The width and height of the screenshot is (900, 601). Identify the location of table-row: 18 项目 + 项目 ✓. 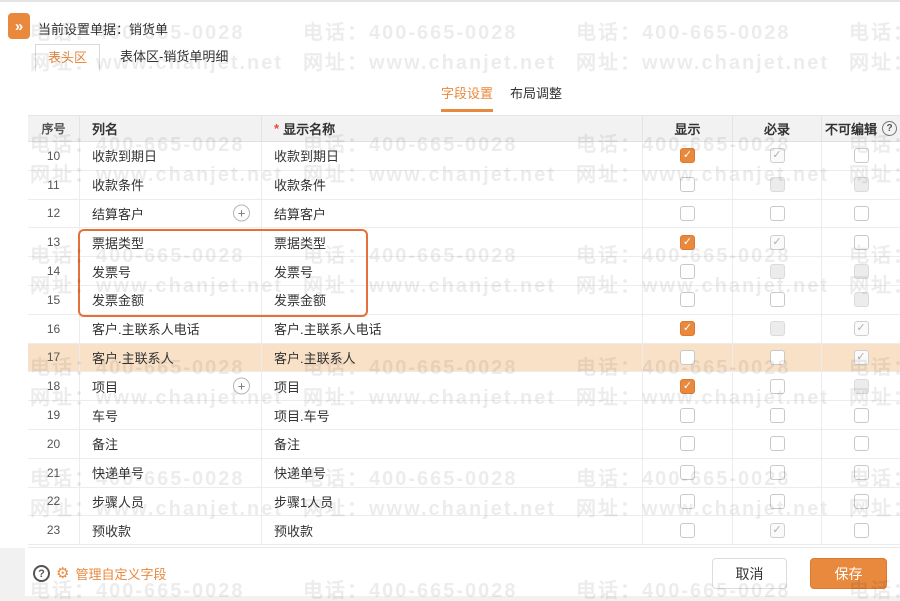
(464, 387).